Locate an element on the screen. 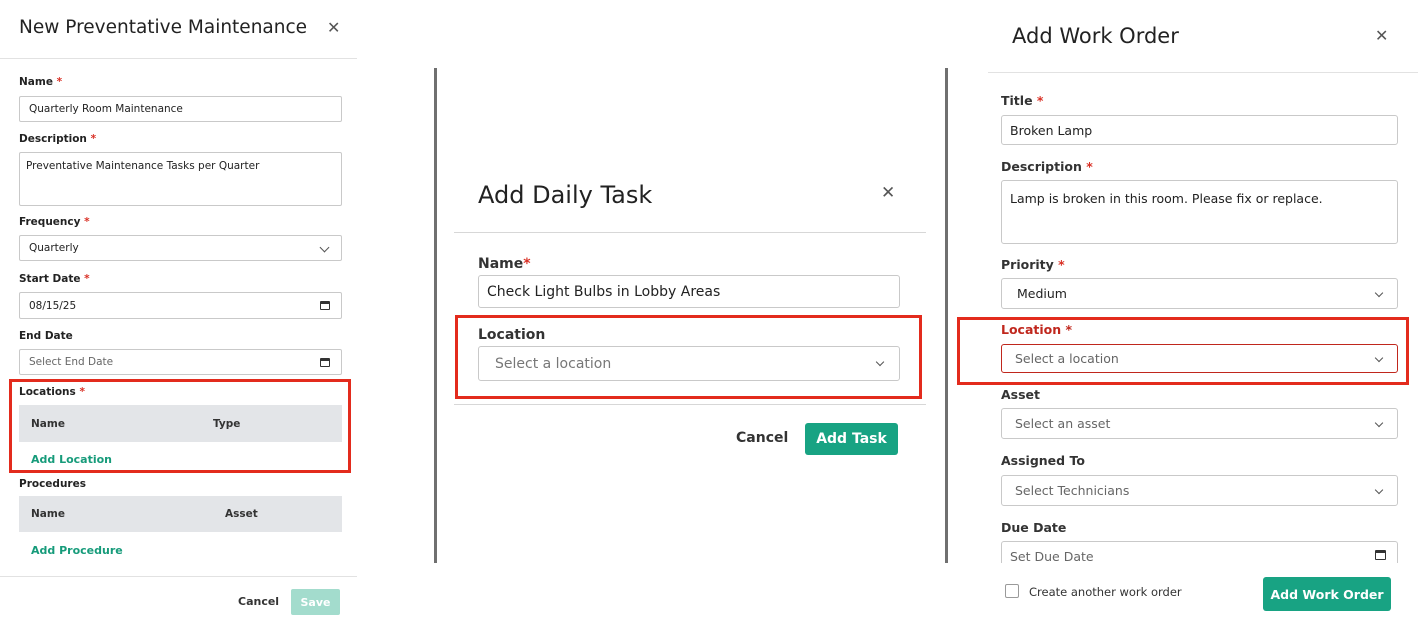  wo-title-label-text: Title is located at coordinates (1017, 100).